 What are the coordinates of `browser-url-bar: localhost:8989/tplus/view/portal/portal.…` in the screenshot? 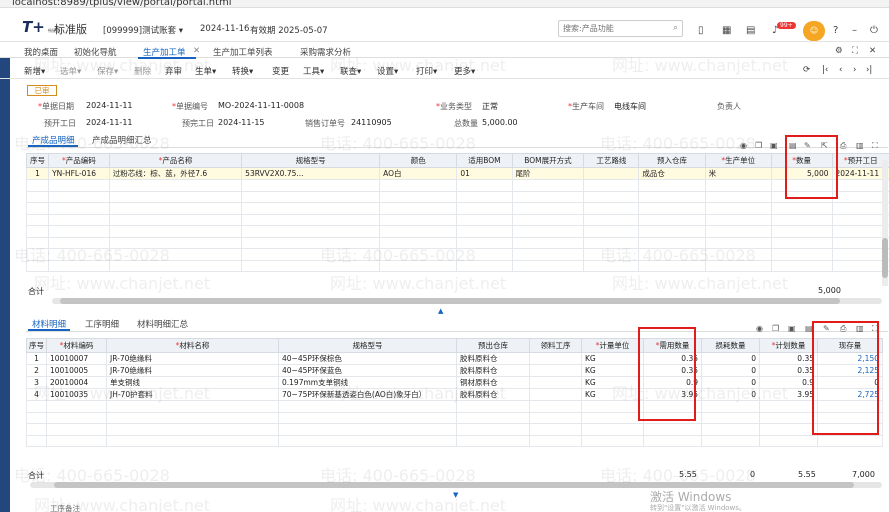 It's located at (444, 4).